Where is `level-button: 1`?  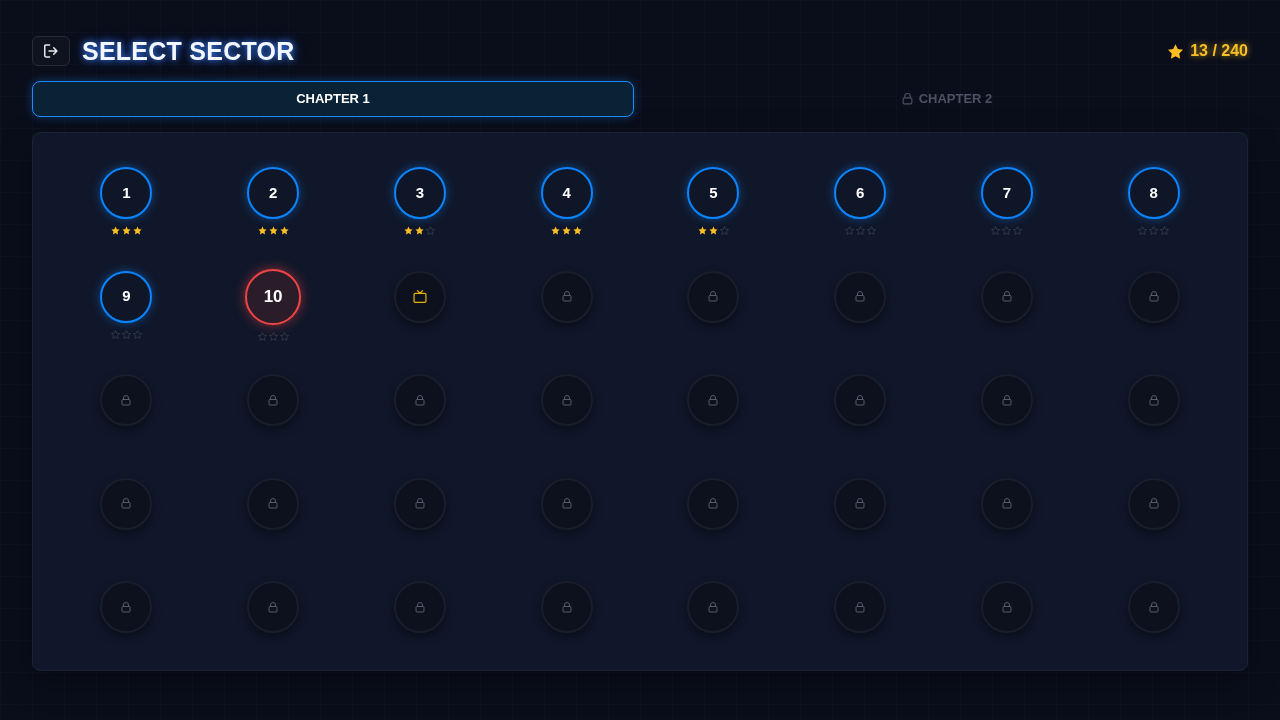
level-button: 1 is located at coordinates (126, 193).